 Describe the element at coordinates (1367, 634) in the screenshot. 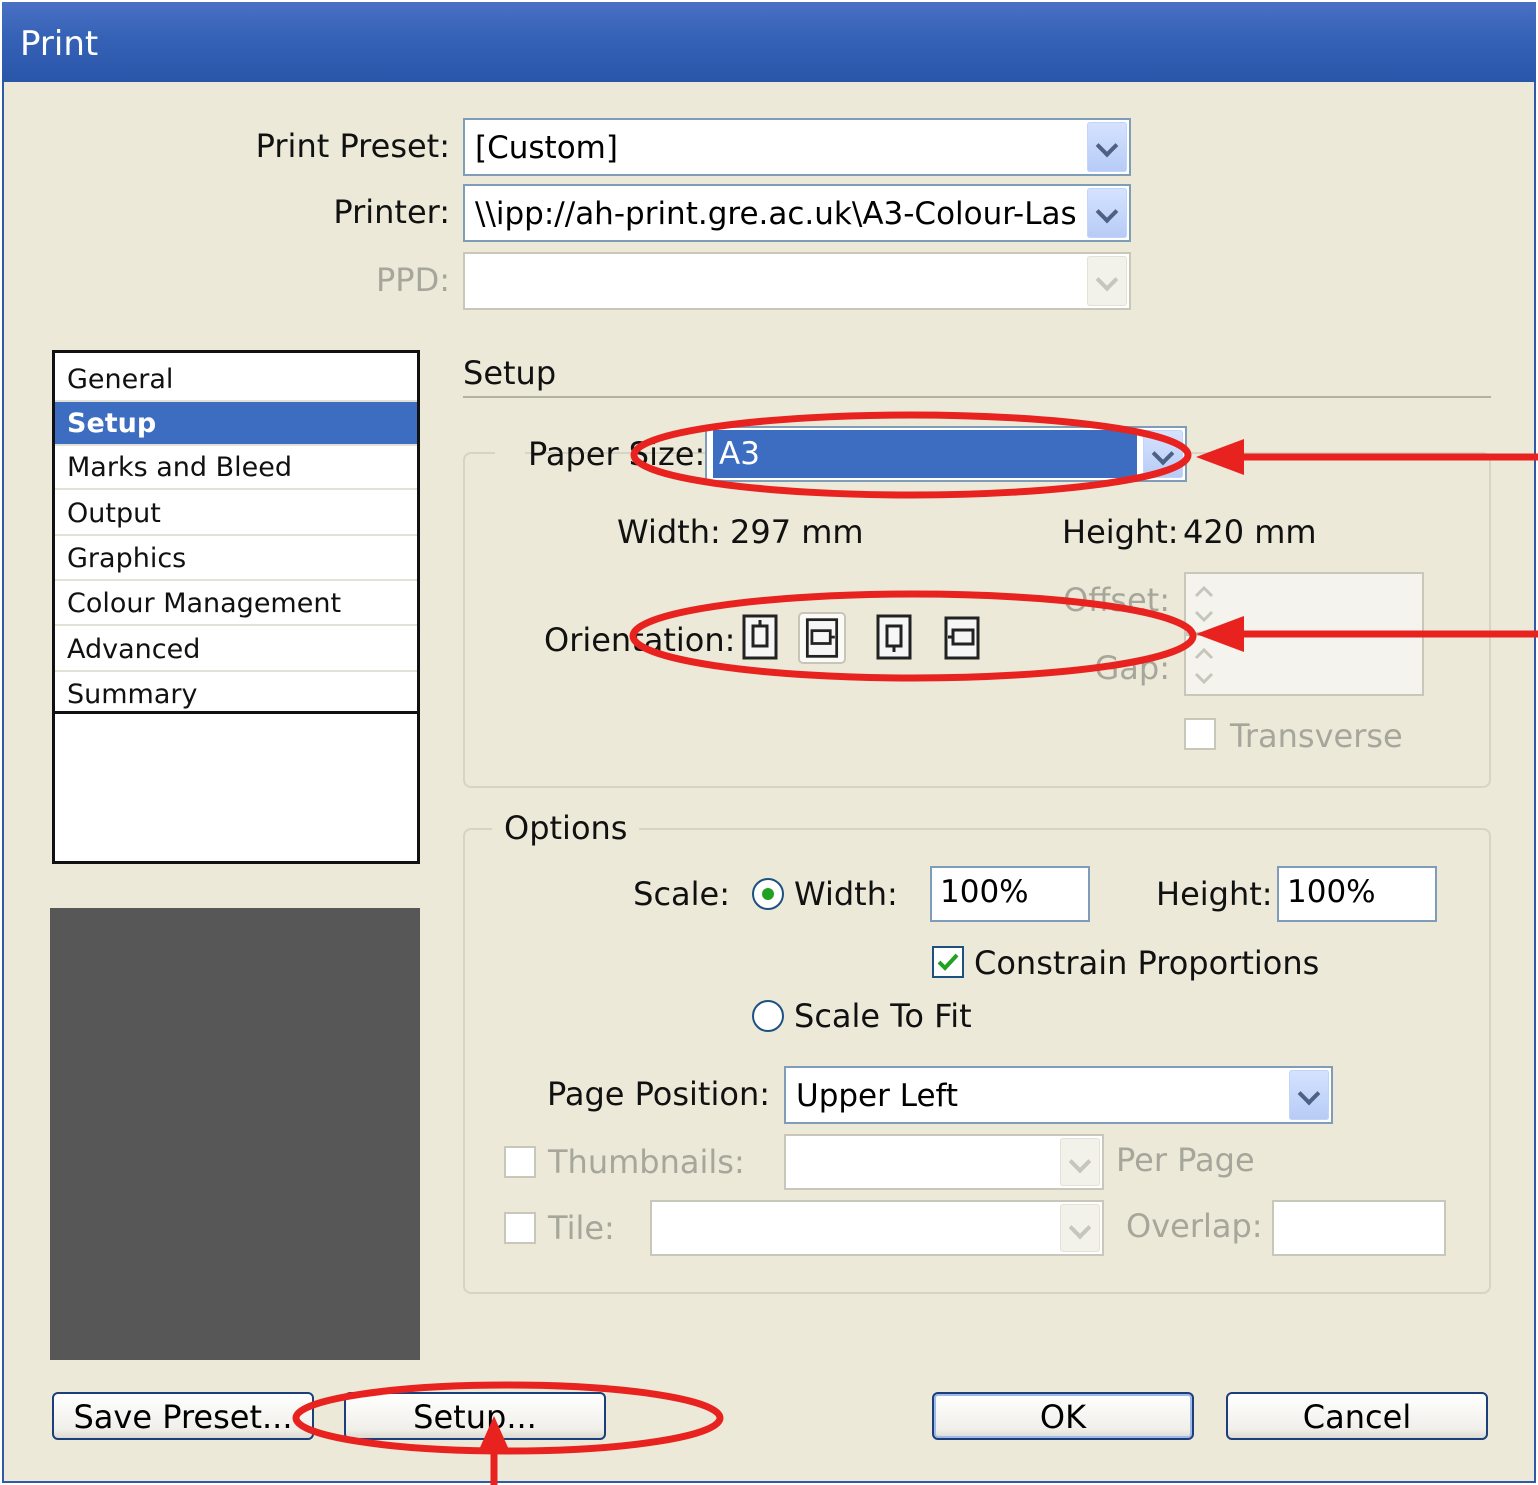

I see `annotation-arrow-orientation` at that location.